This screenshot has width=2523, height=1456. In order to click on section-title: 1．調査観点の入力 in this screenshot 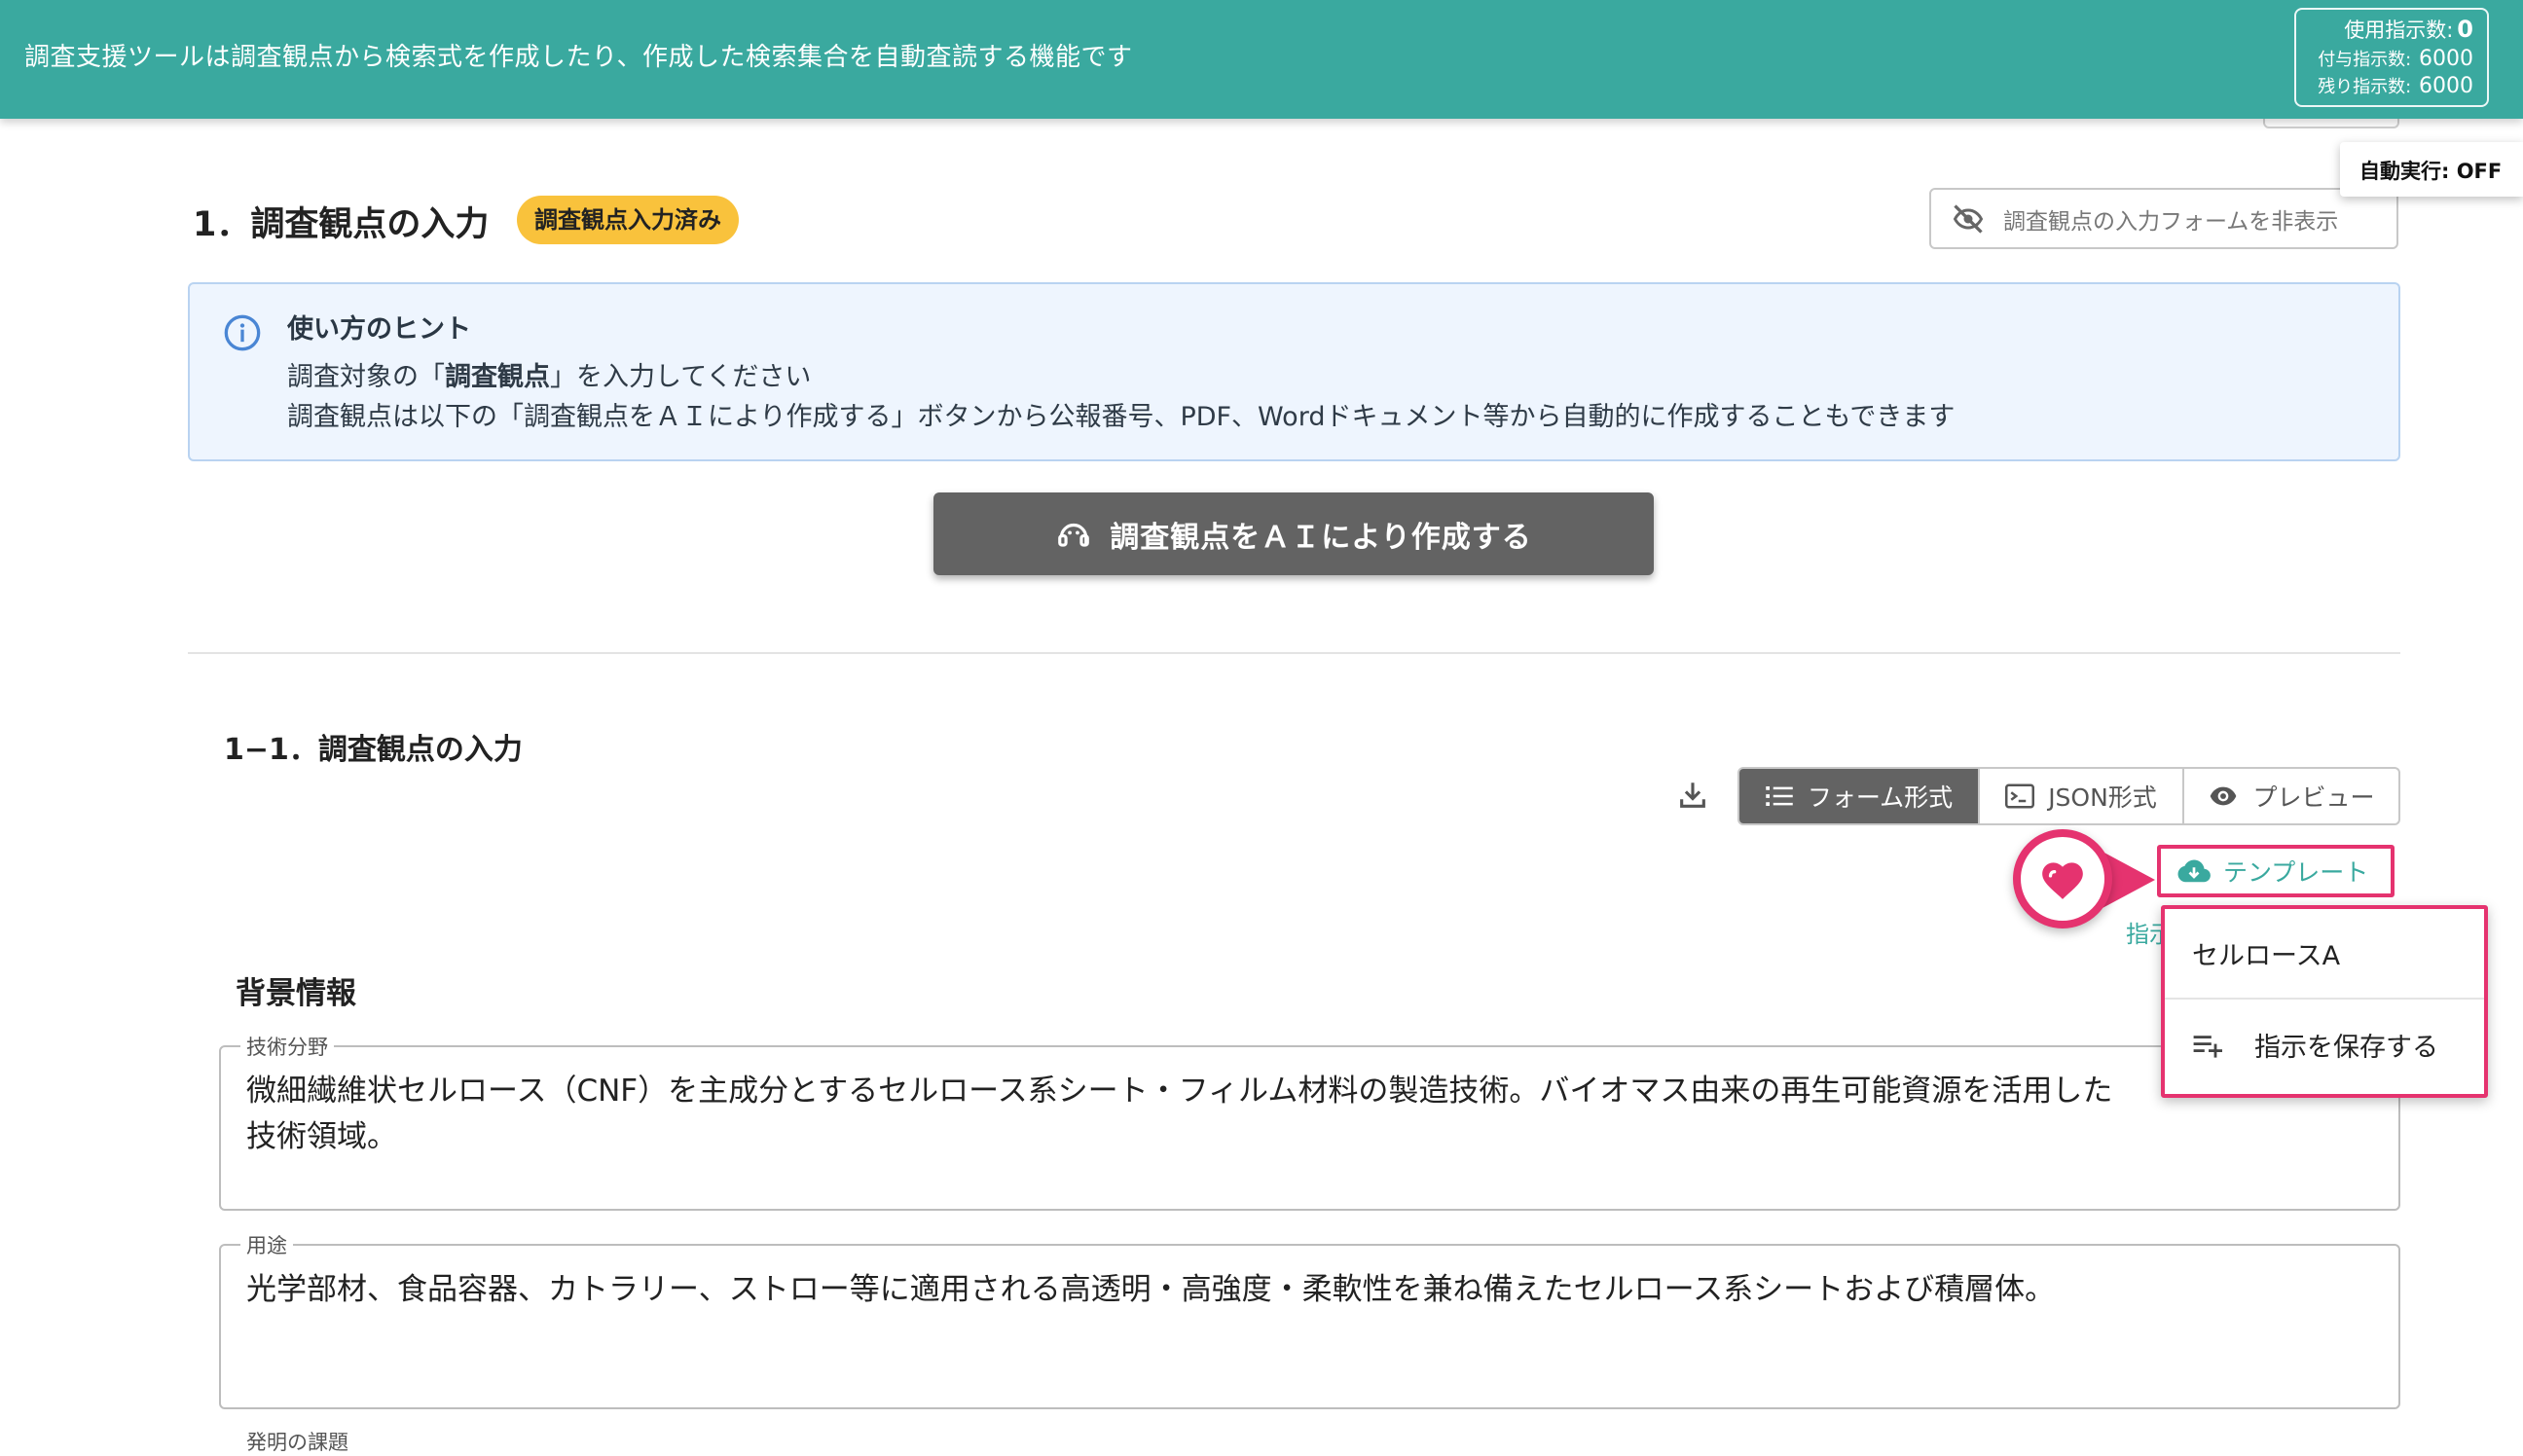, I will do `click(342, 224)`.